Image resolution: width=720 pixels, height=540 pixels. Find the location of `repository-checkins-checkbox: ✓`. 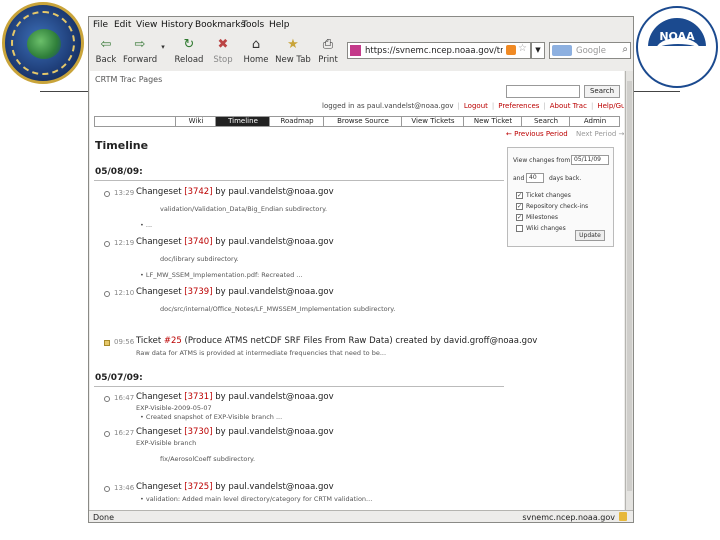

repository-checkins-checkbox: ✓ is located at coordinates (519, 206).